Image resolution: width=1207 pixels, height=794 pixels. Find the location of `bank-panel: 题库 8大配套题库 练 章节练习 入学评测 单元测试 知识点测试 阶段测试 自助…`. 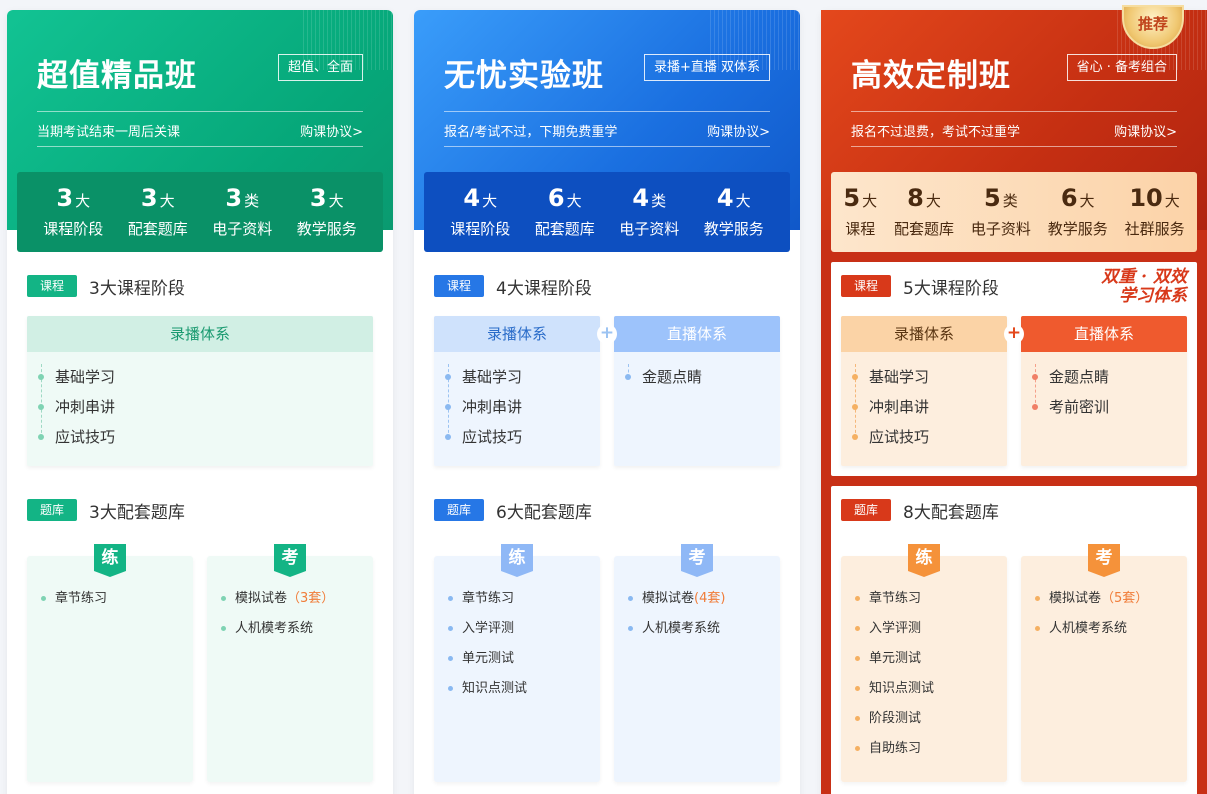

bank-panel: 题库 8大配套题库 练 章节练习 入学评测 单元测试 知识点测试 阶段测试 自助… is located at coordinates (1014, 640).